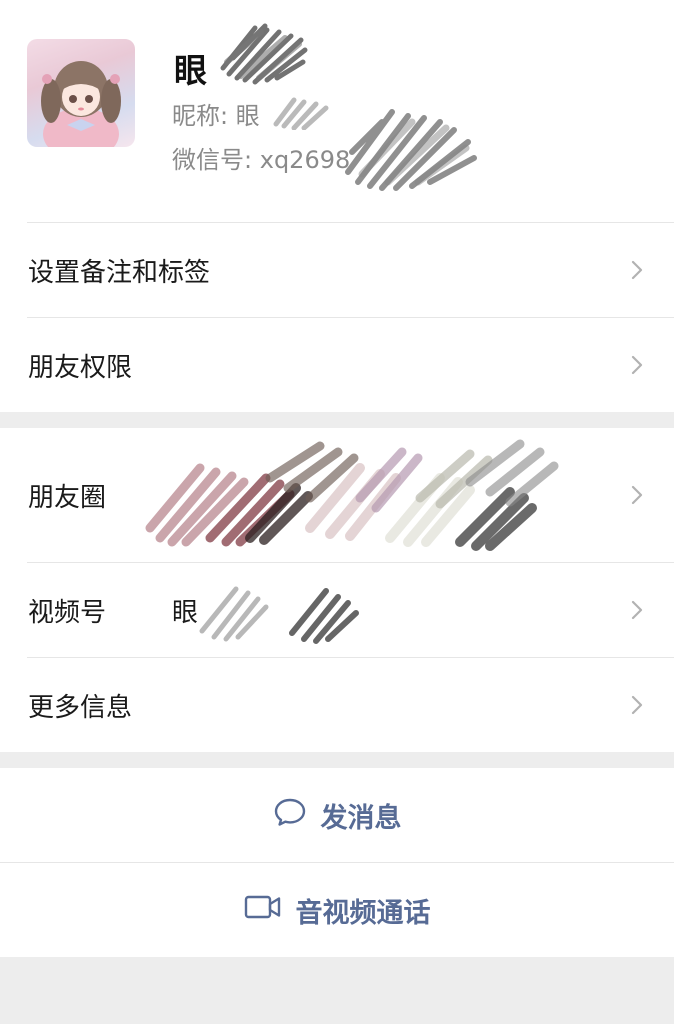 This screenshot has width=674, height=1024. What do you see at coordinates (80, 367) in the screenshot?
I see `friend-permissions-label: 朋友权限` at bounding box center [80, 367].